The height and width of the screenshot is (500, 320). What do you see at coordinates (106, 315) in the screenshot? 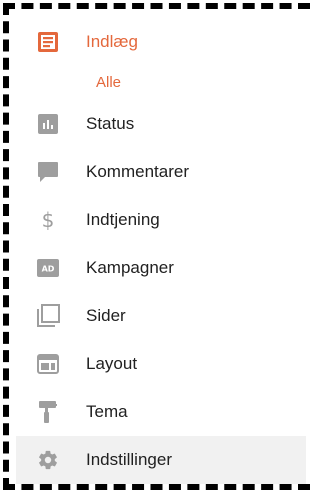
I see `sidebar-item-label: Sider` at bounding box center [106, 315].